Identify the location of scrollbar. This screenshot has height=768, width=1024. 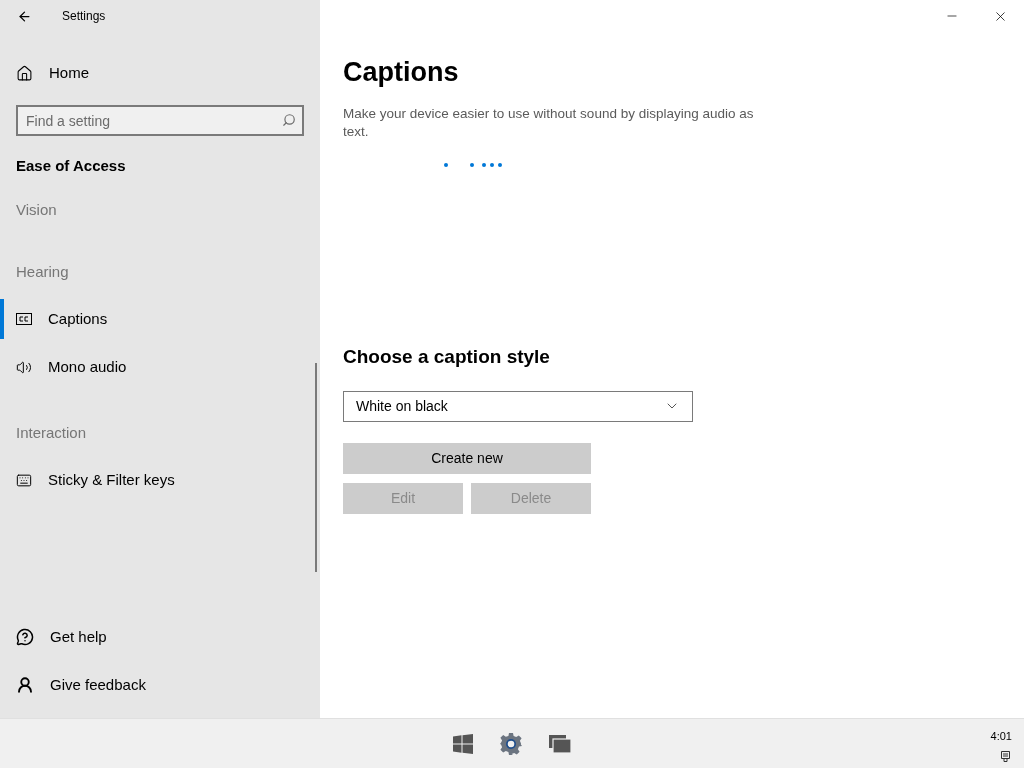
(316, 467).